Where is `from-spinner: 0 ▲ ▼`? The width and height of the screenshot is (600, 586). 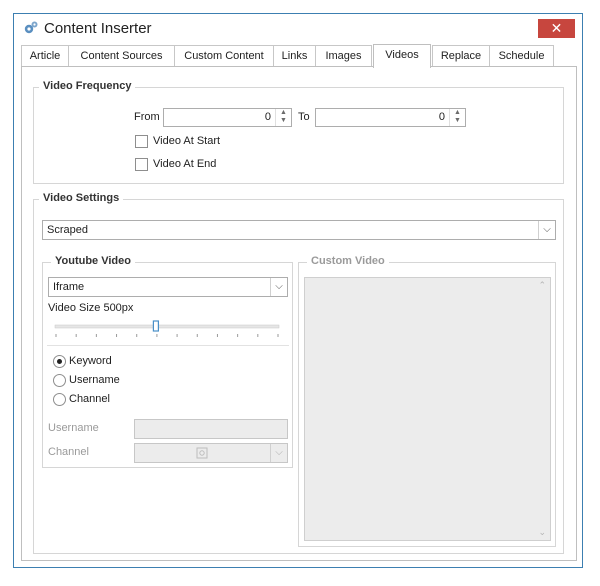 from-spinner: 0 ▲ ▼ is located at coordinates (227, 117).